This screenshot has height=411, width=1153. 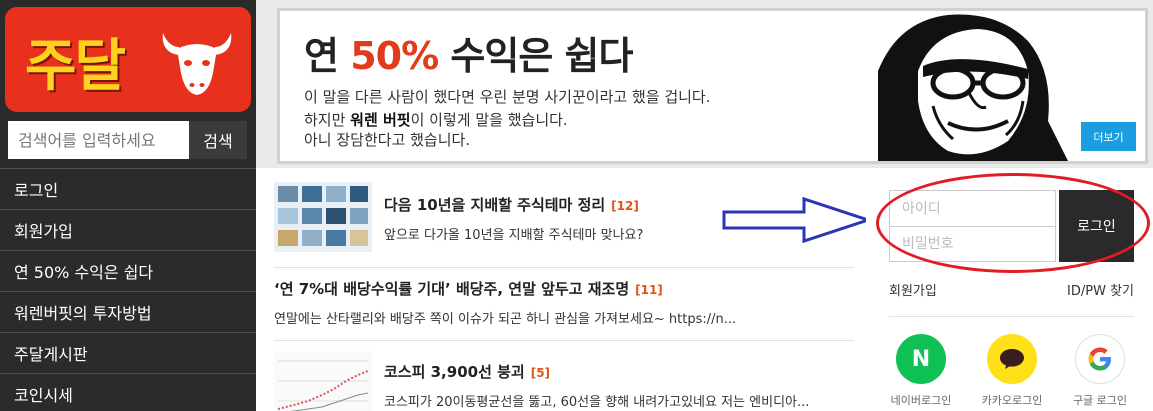 What do you see at coordinates (1100, 289) in the screenshot?
I see `find-id-pw-link: ID/PW 찾기` at bounding box center [1100, 289].